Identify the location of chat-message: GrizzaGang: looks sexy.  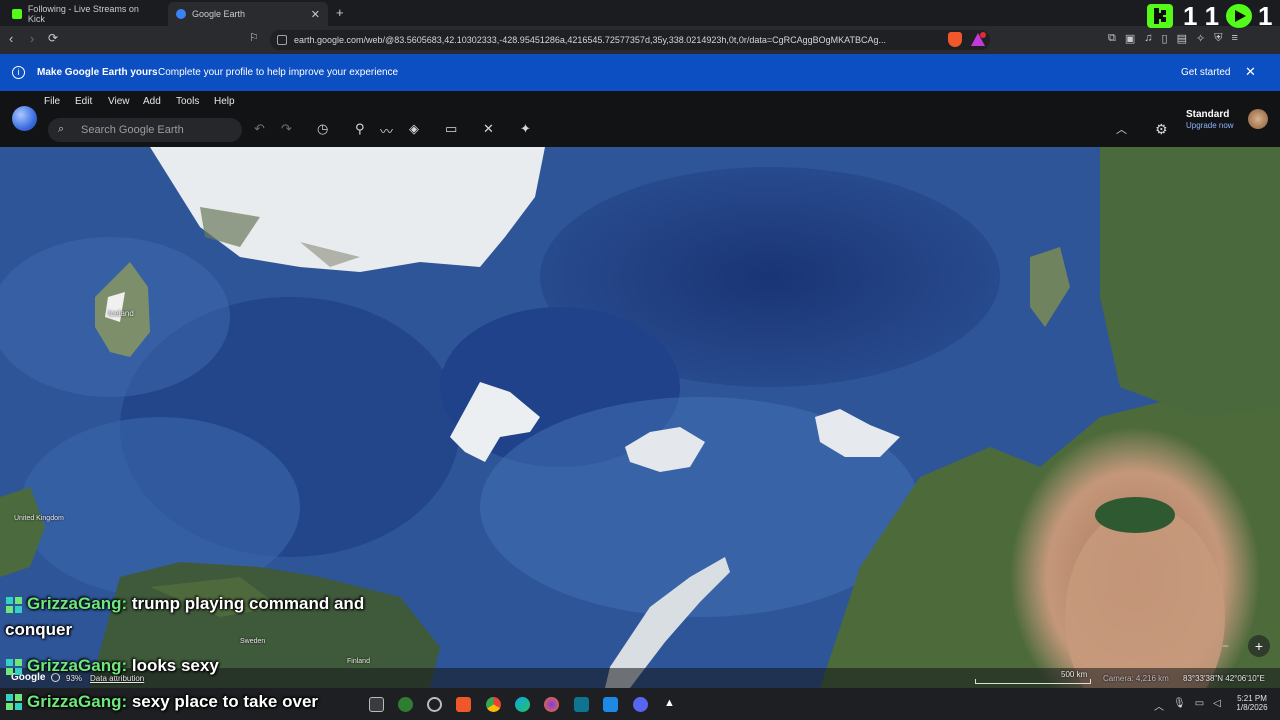
(123, 666).